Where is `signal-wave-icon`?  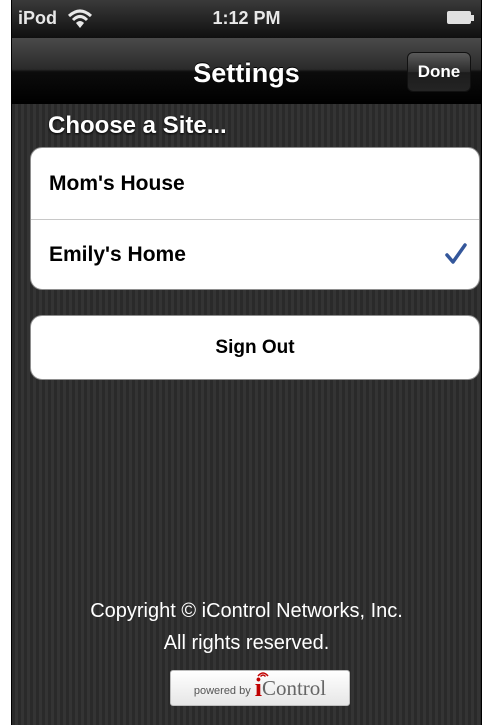 signal-wave-icon is located at coordinates (263, 674).